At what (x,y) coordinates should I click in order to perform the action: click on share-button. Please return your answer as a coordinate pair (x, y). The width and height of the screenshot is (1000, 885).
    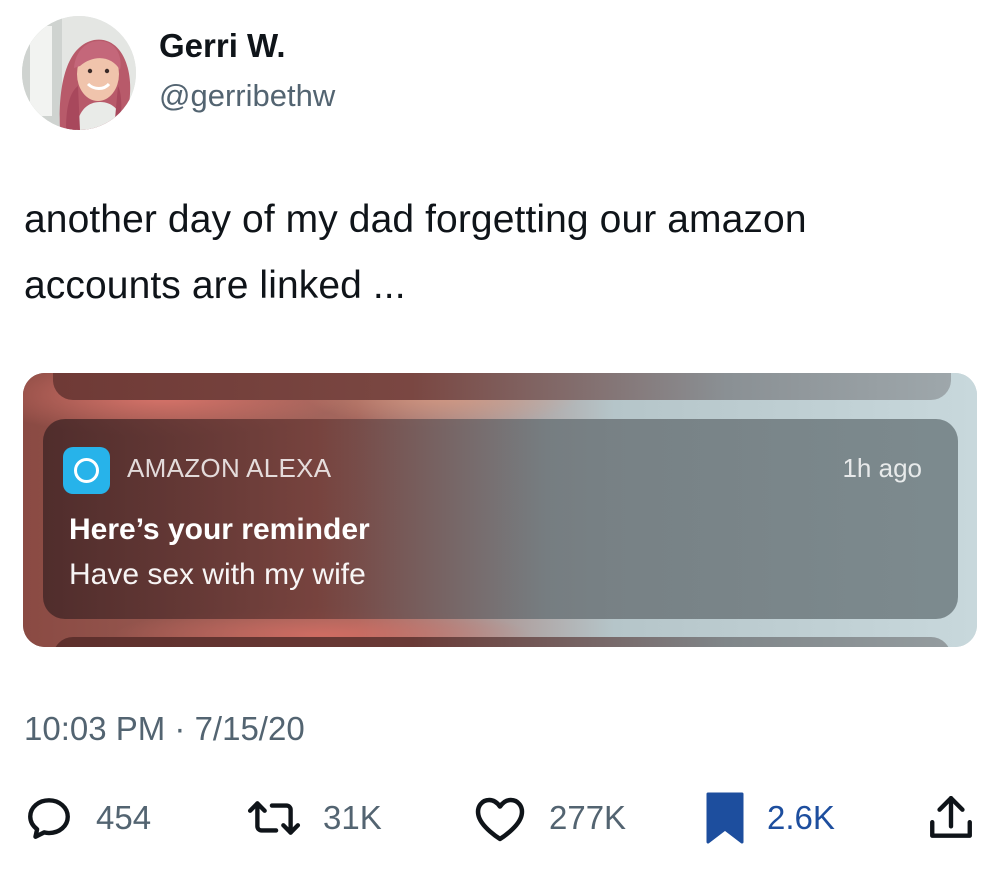
    Looking at the image, I should click on (951, 818).